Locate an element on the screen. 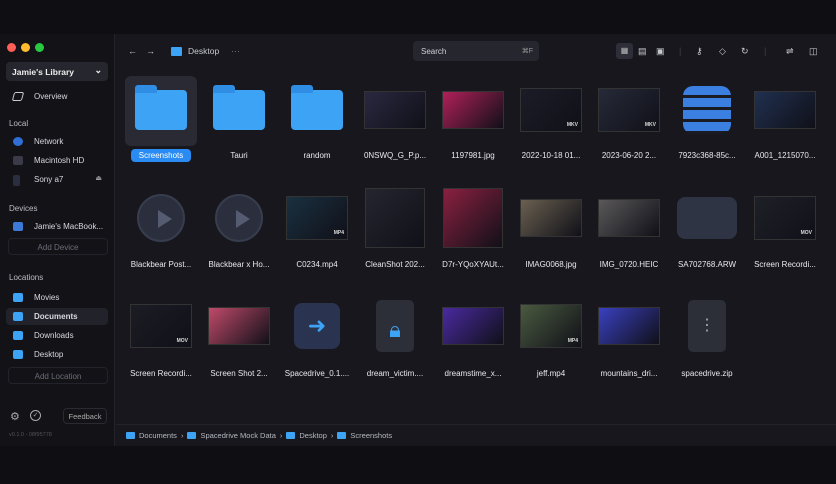  file-item: random is located at coordinates (317, 124).